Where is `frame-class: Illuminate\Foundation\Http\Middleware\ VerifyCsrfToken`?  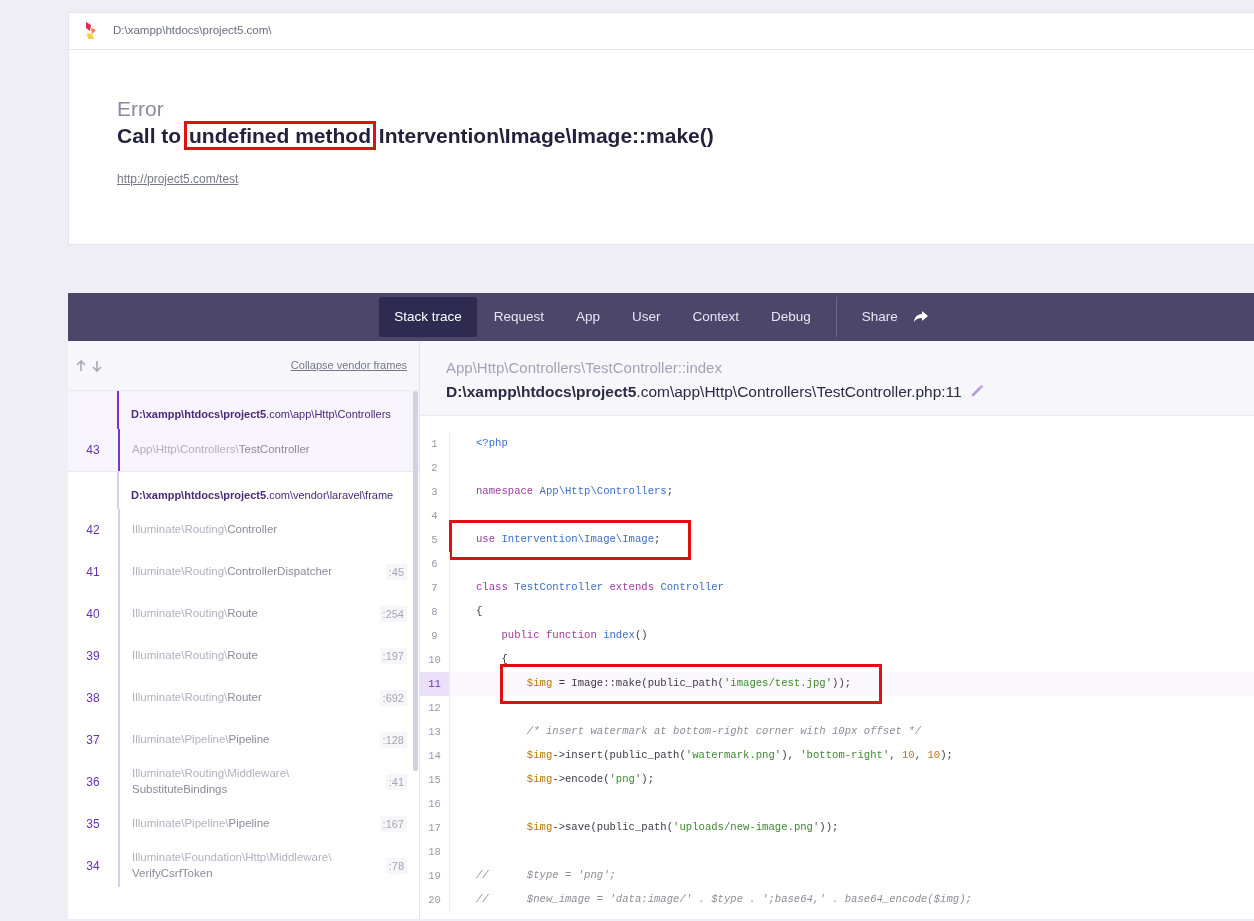
frame-class: Illuminate\Foundation\Http\Middleware\ VerifyCsrfToken is located at coordinates (232, 865).